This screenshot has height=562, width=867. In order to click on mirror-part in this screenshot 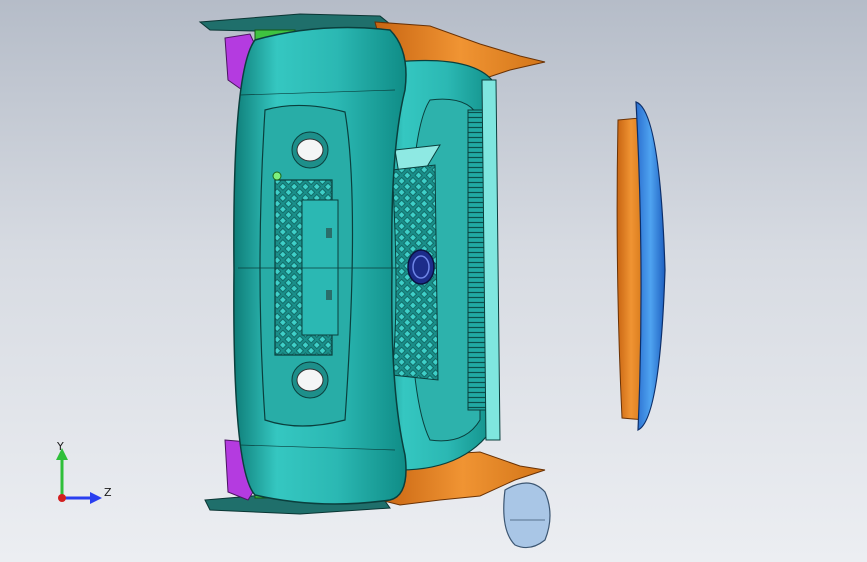, I will do `click(527, 515)`.